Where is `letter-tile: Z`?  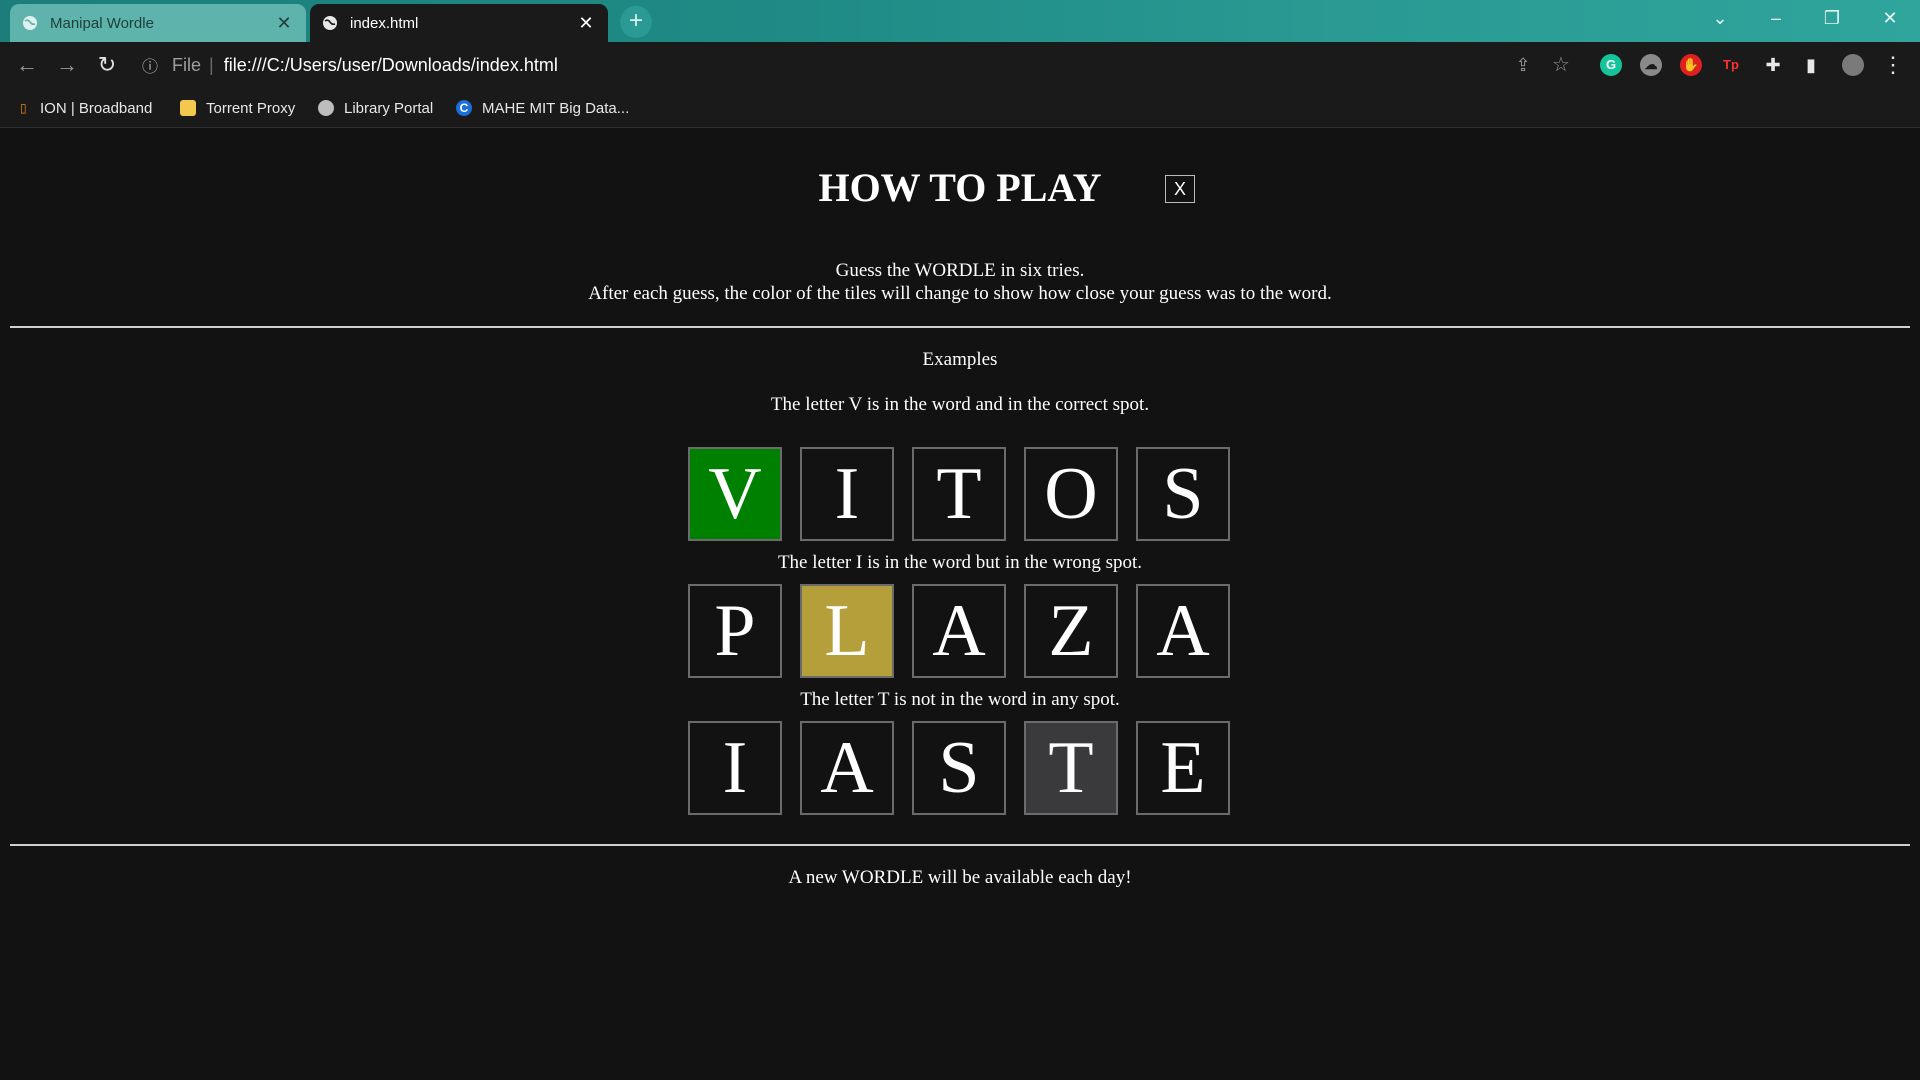 letter-tile: Z is located at coordinates (1071, 631).